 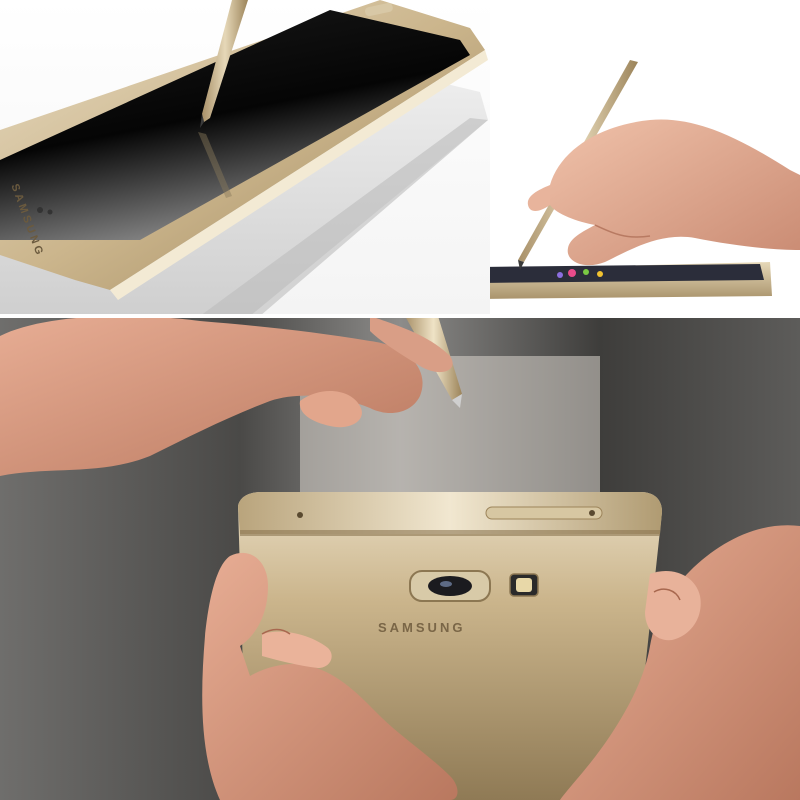 I want to click on sim-tray, so click(x=544, y=513).